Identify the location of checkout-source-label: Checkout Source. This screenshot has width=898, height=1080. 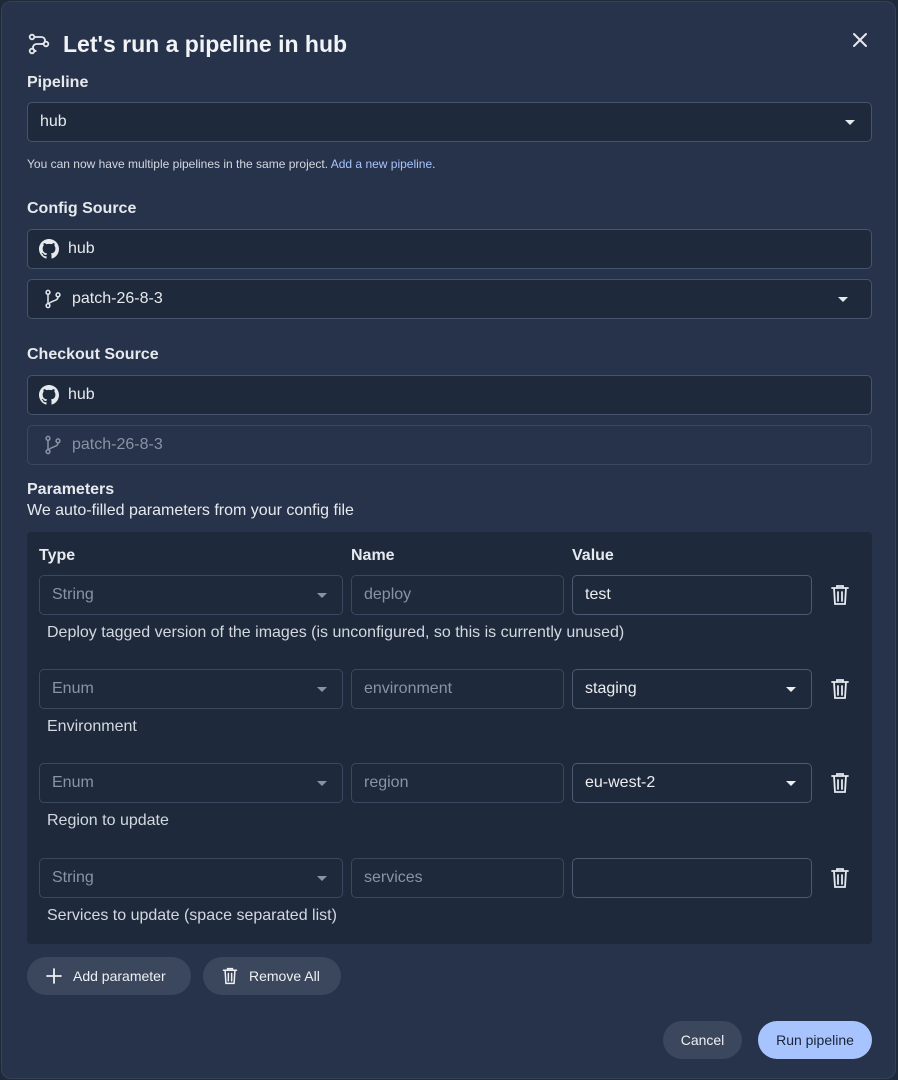
(93, 354).